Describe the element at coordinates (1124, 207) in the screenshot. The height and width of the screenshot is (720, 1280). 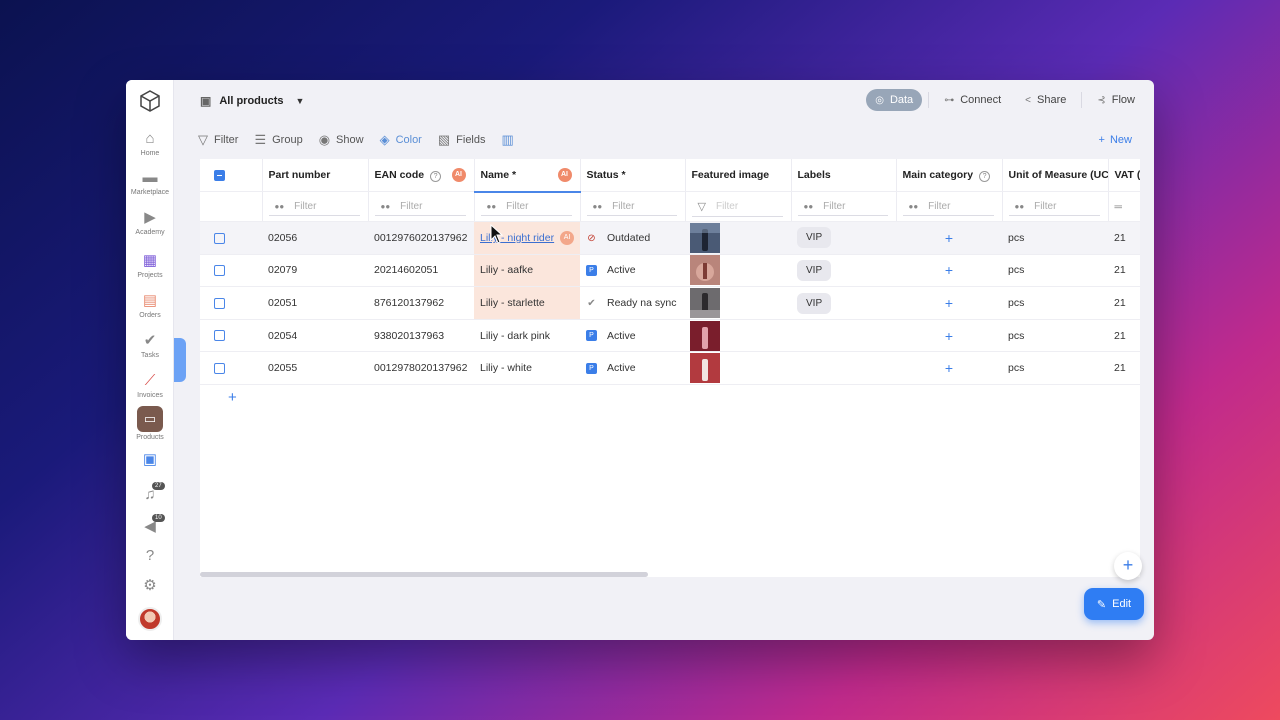
I see `filter-cell: ═` at that location.